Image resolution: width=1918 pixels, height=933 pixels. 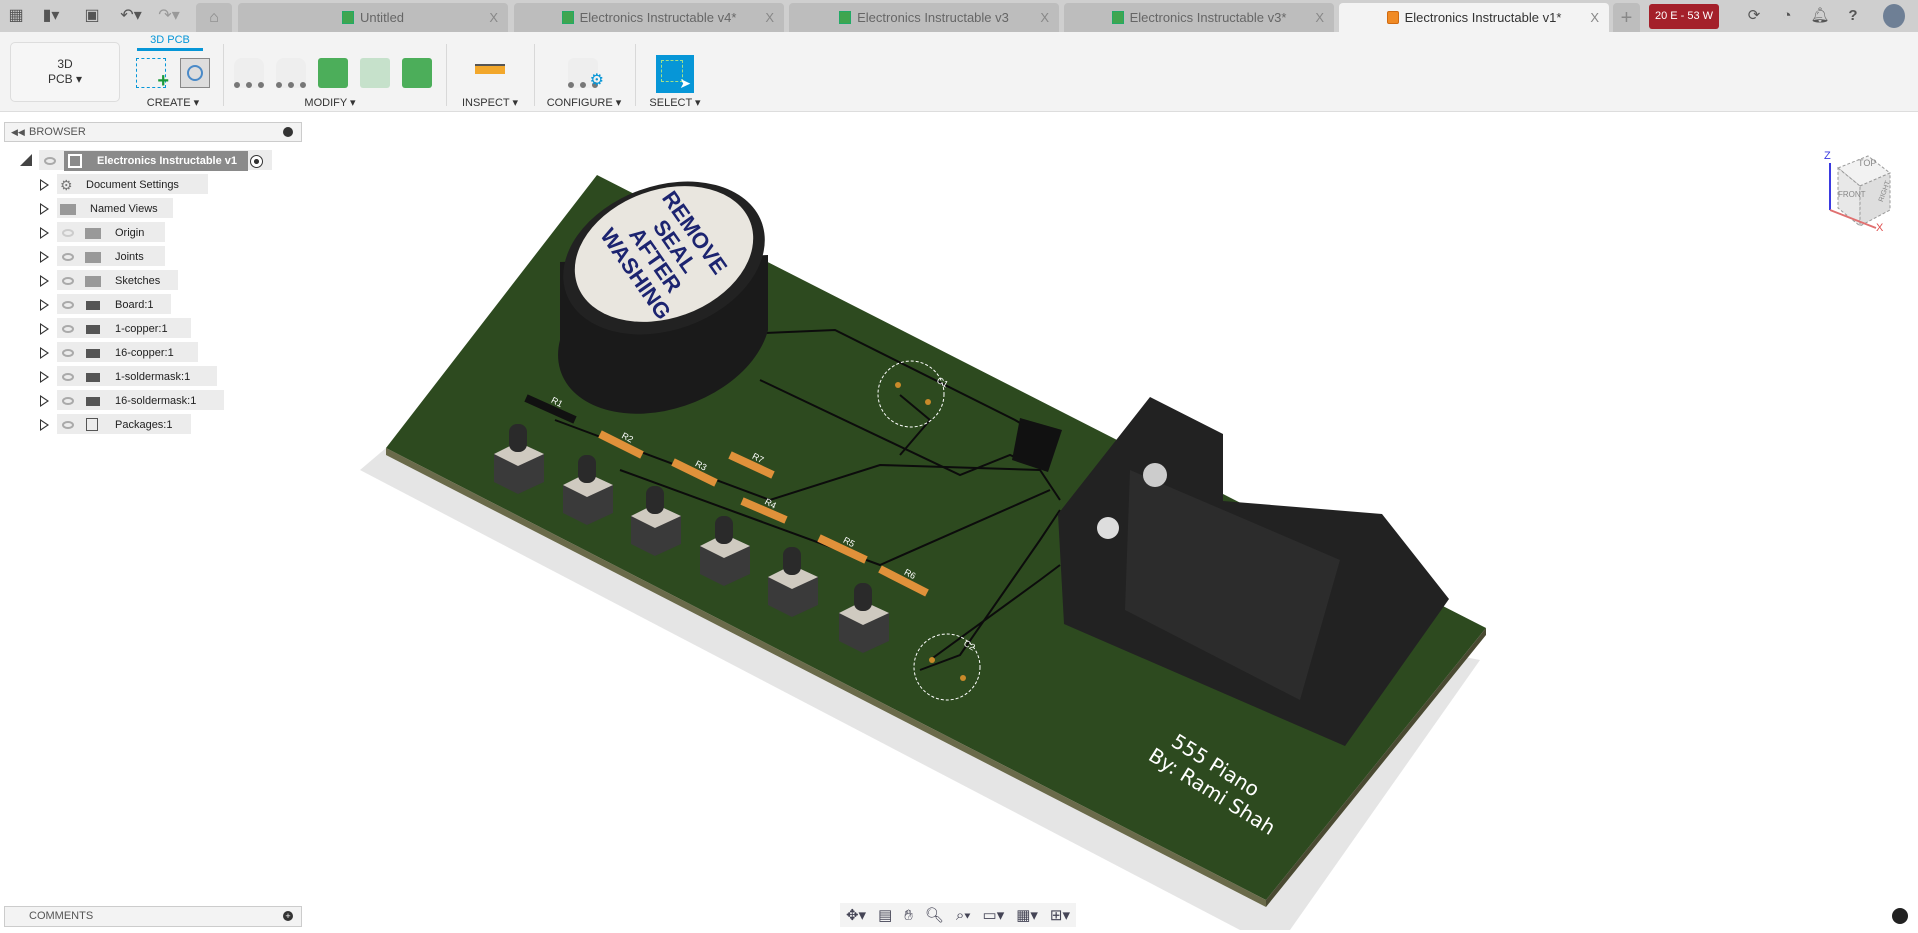 I want to click on look-at-icon: ▤, so click(x=885, y=915).